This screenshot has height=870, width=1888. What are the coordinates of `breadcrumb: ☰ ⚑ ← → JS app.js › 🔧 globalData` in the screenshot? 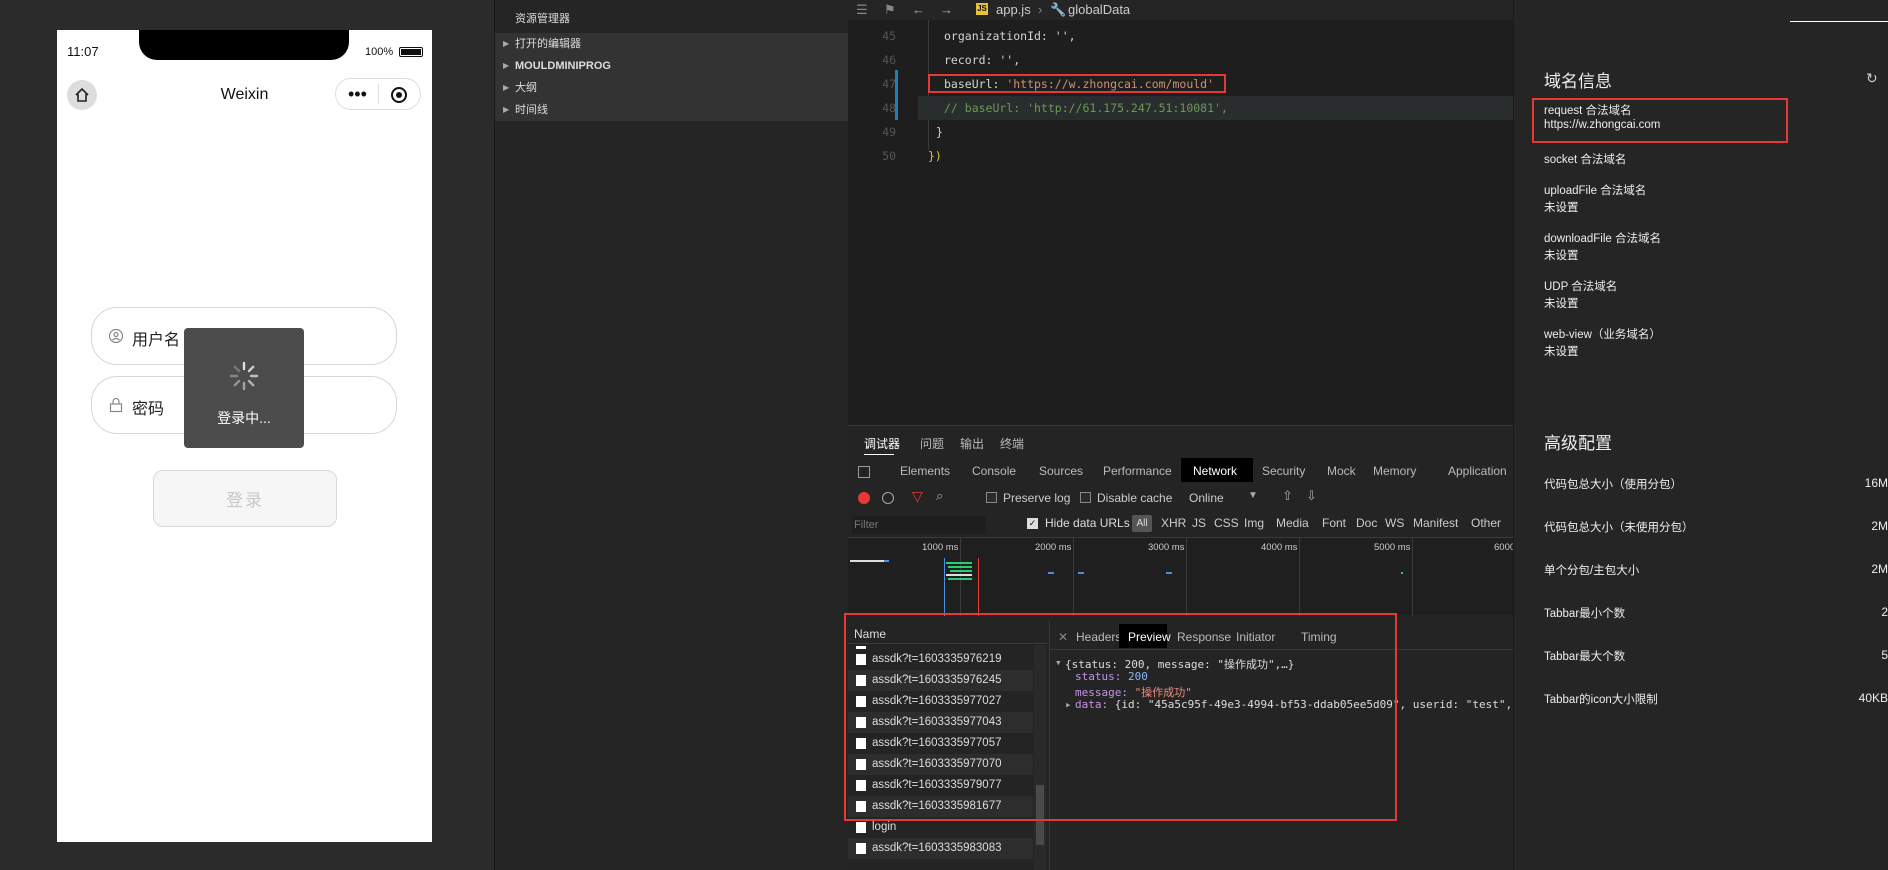 It's located at (1180, 10).